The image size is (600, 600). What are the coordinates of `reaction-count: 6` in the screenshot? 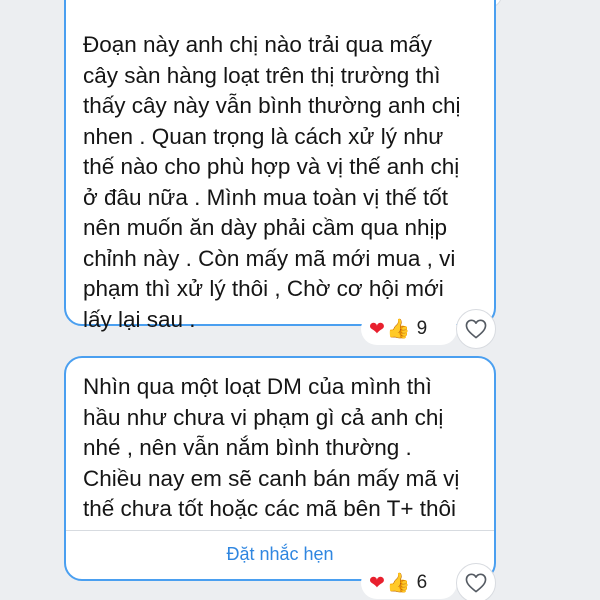 It's located at (422, 582).